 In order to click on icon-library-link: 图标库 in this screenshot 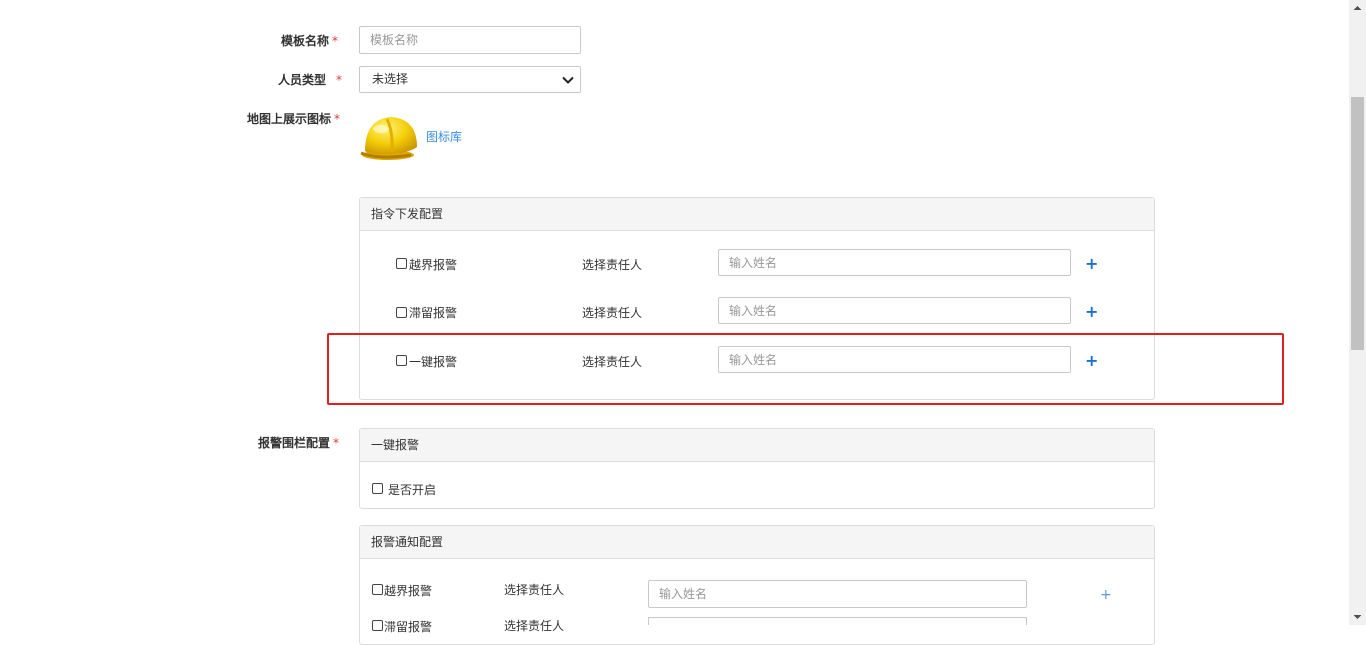, I will do `click(444, 136)`.